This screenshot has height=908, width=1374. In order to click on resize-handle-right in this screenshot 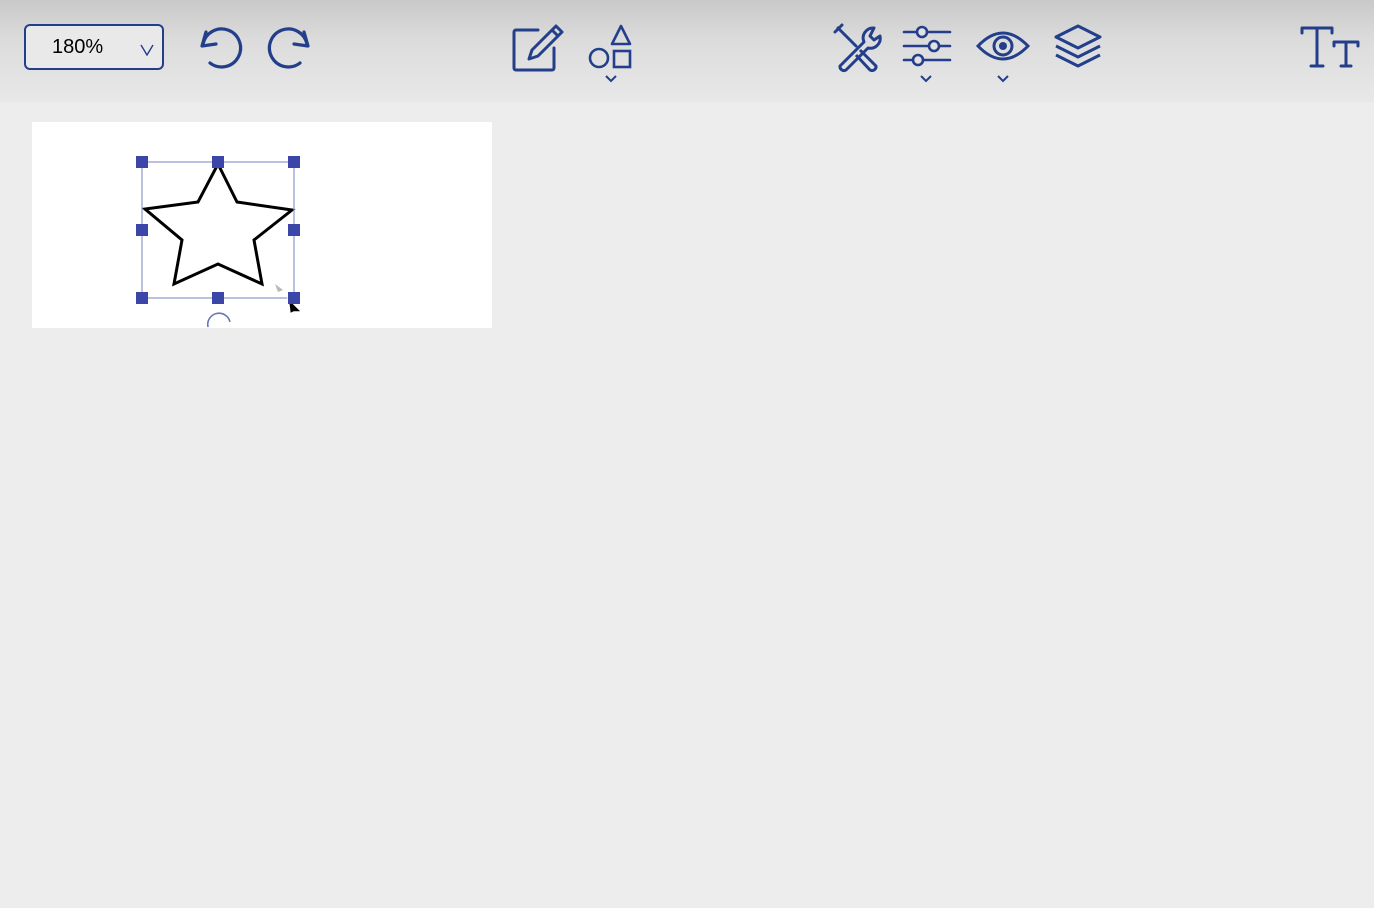, I will do `click(294, 230)`.